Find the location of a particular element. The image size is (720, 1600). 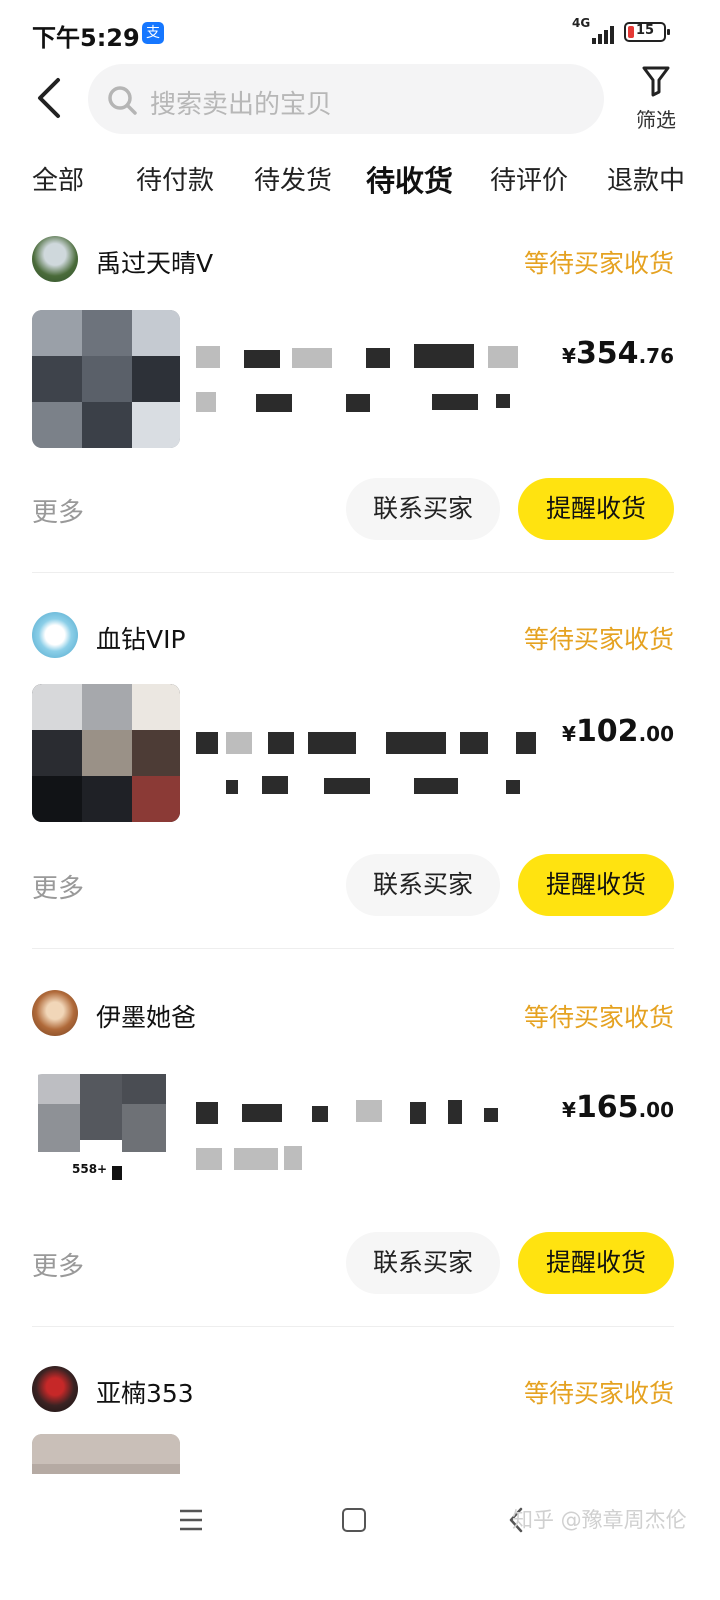

home-icon is located at coordinates (354, 1520).